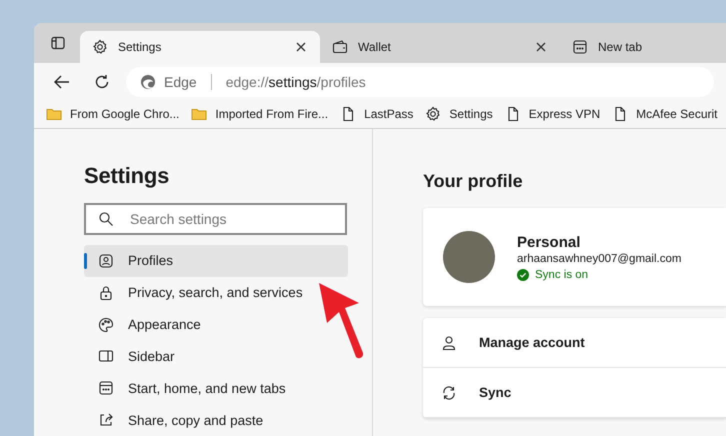 Image resolution: width=726 pixels, height=436 pixels. Describe the element at coordinates (375, 47) in the screenshot. I see `tab-title: Wallet` at that location.